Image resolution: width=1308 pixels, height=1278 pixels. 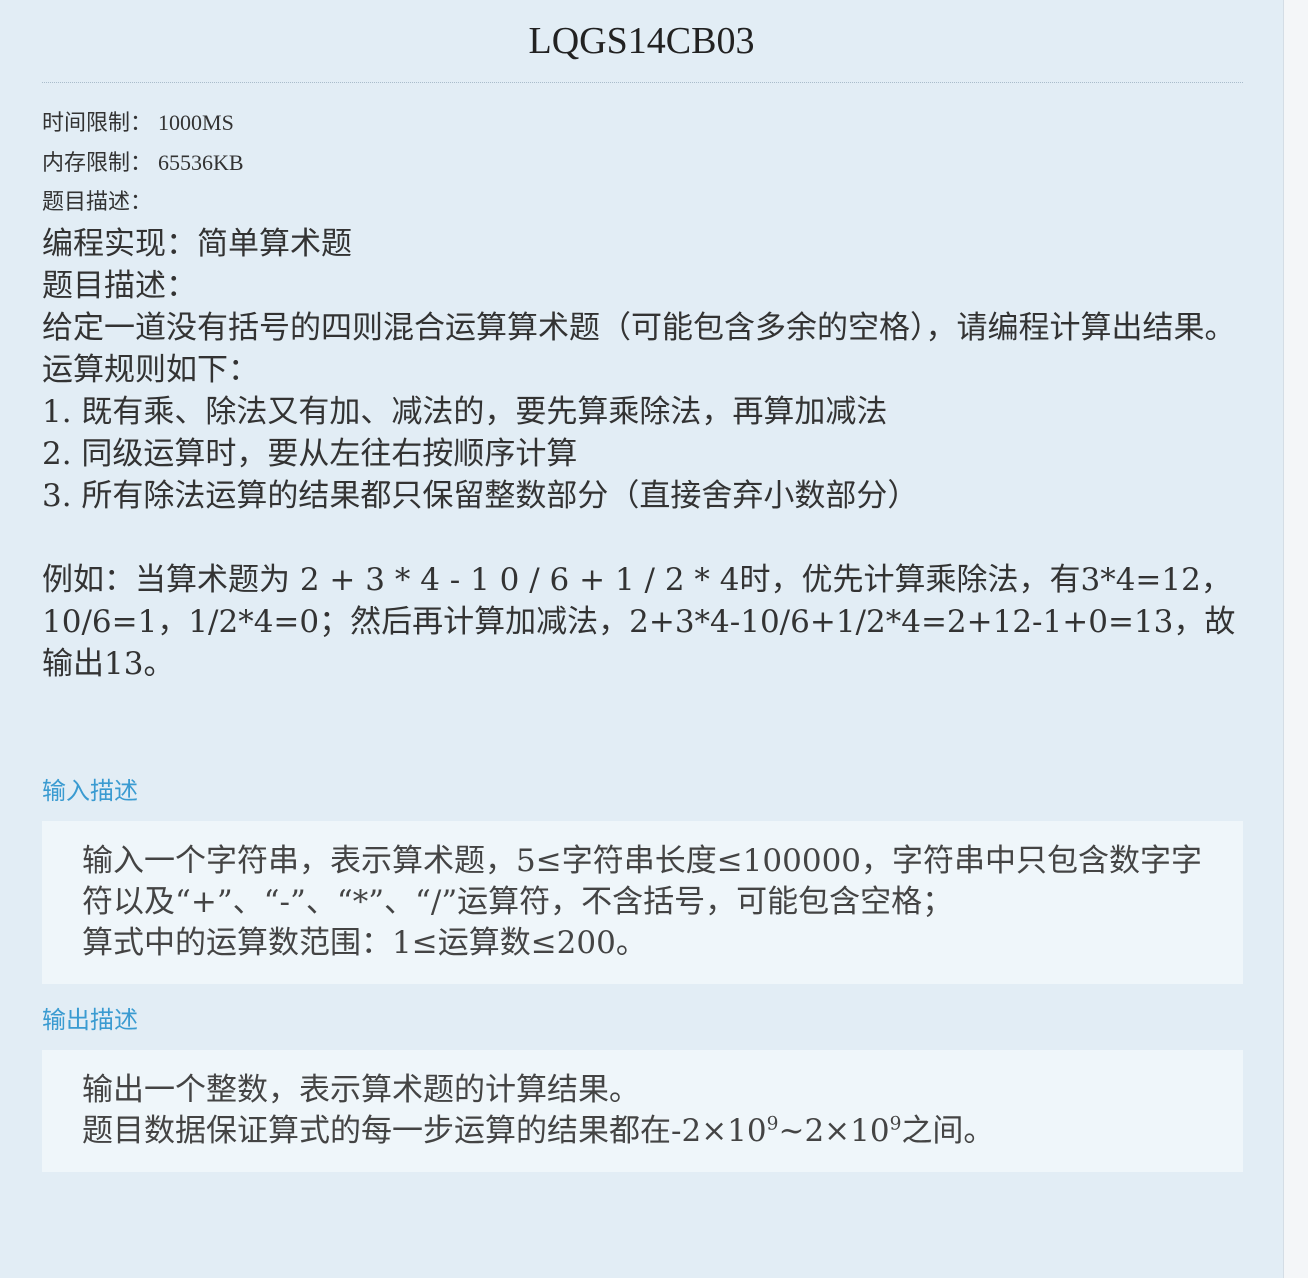 I want to click on time-limit: 时间限制： 1000MS, so click(x=662, y=123).